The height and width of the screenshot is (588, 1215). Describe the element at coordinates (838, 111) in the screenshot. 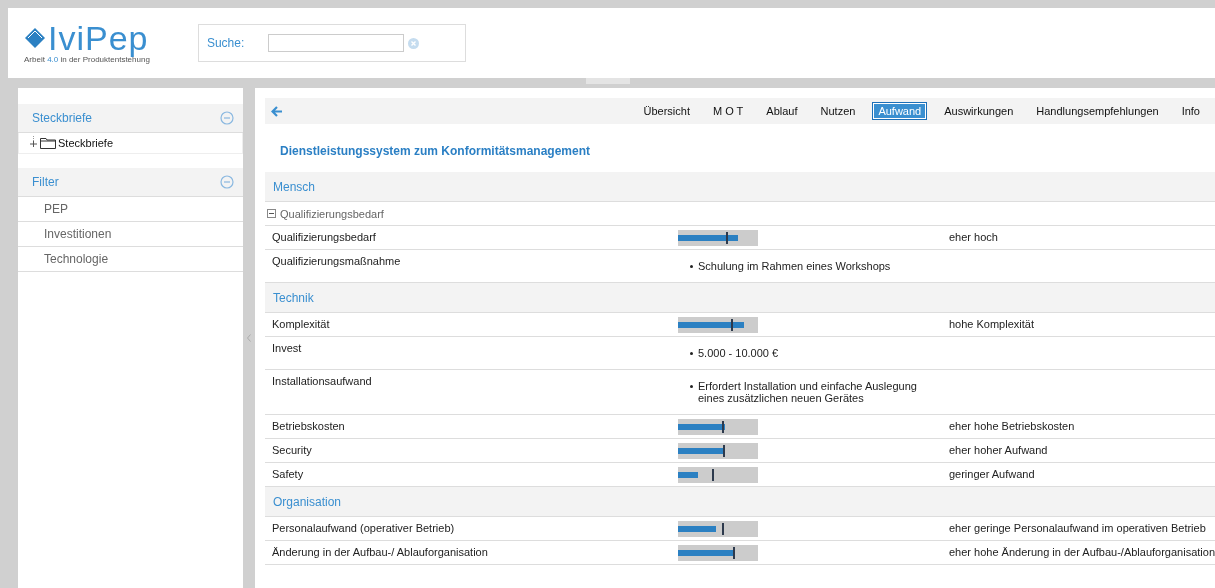

I see `nav-tab: Nutzen` at that location.